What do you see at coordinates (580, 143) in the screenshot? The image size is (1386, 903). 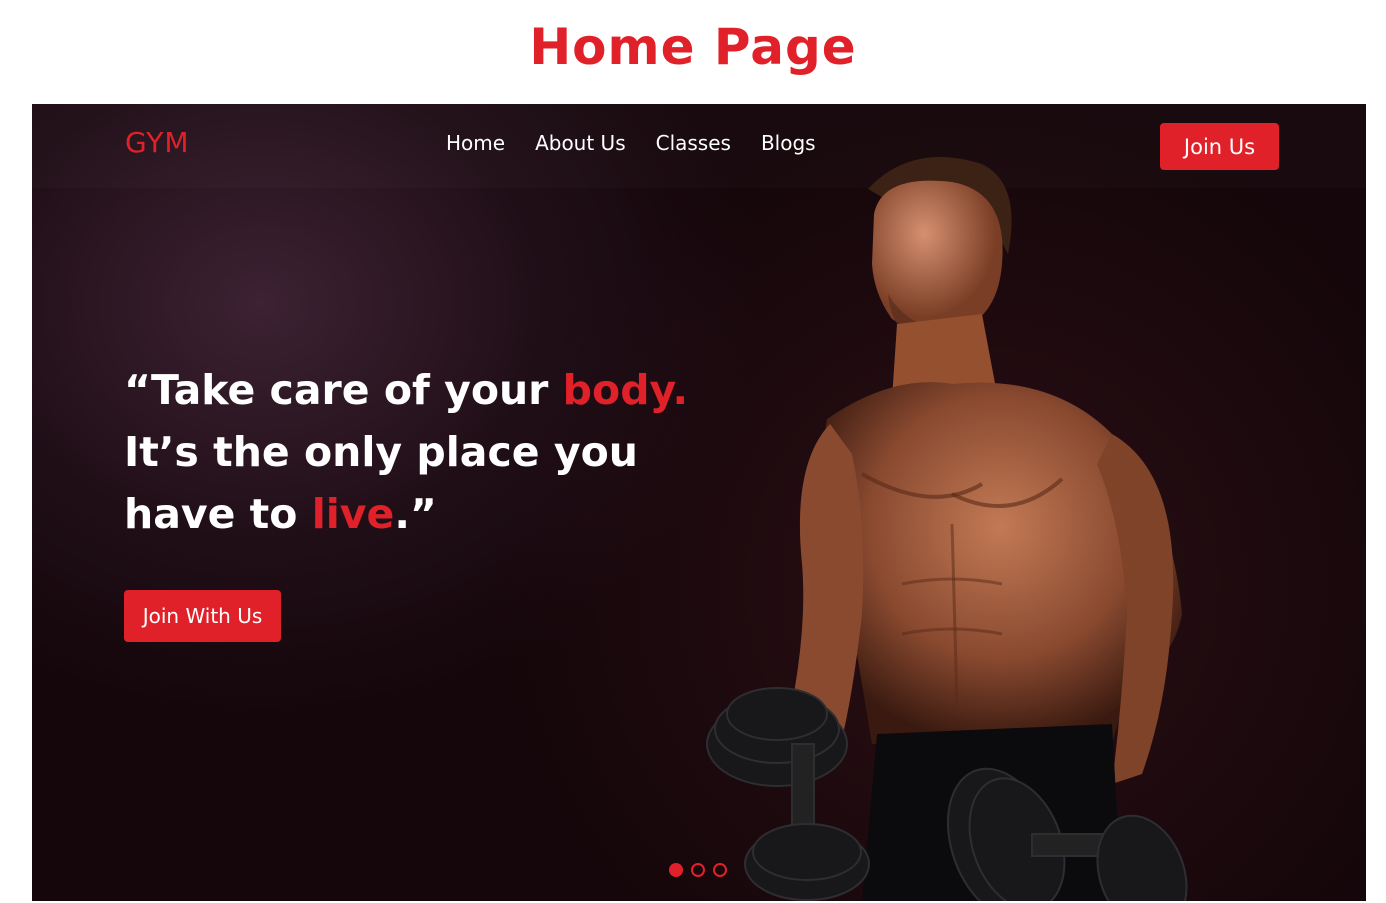 I see `nav-about-us: About Us` at bounding box center [580, 143].